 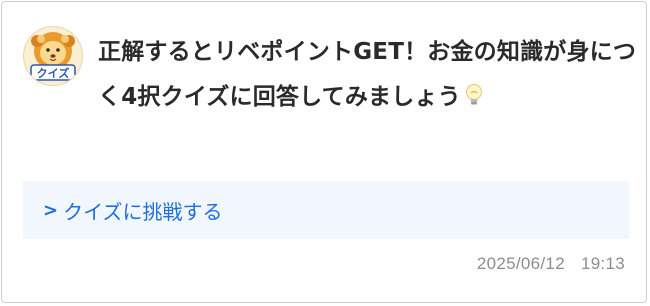 I want to click on avatar: クイズ, so click(x=53, y=56).